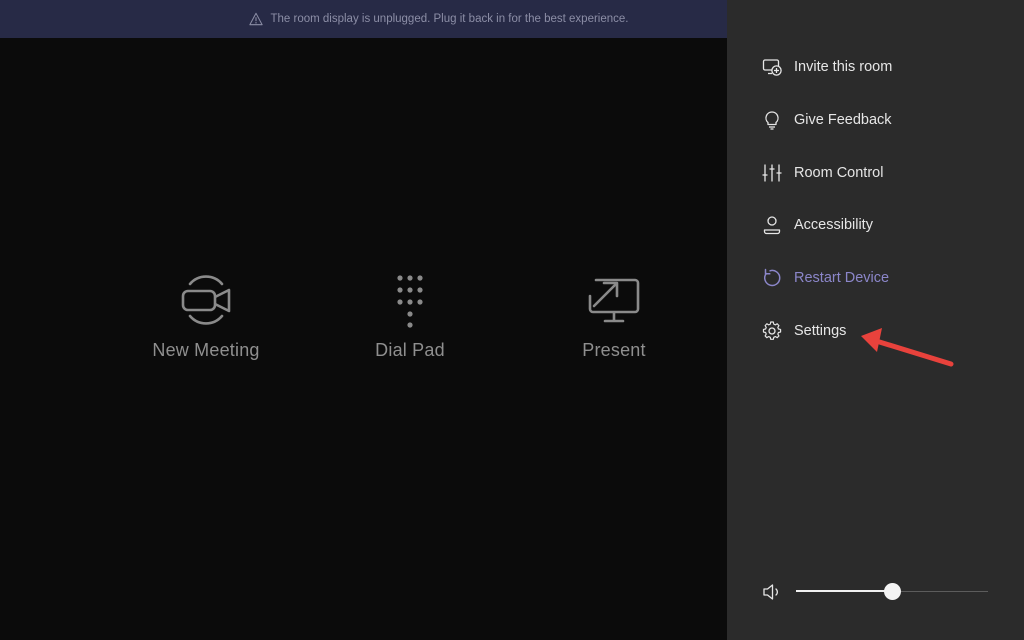  Describe the element at coordinates (772, 277) in the screenshot. I see `restart-icon` at that location.